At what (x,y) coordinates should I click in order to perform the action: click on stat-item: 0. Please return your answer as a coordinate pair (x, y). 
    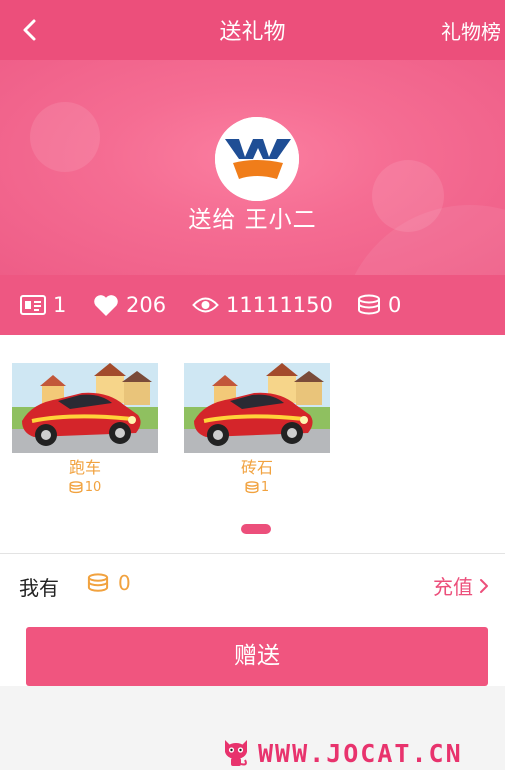
    Looking at the image, I should click on (379, 305).